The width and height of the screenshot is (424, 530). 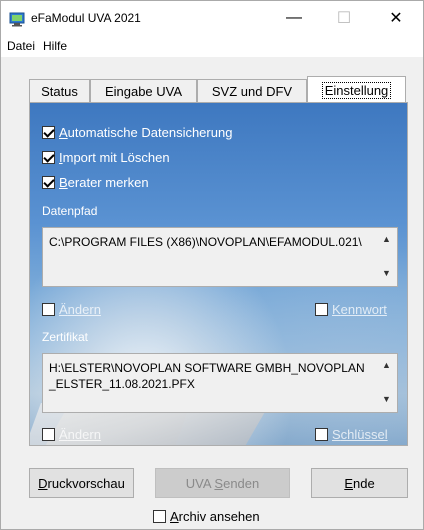 What do you see at coordinates (143, 91) in the screenshot?
I see `tab-eingabe-uva: Eingabe UVA` at bounding box center [143, 91].